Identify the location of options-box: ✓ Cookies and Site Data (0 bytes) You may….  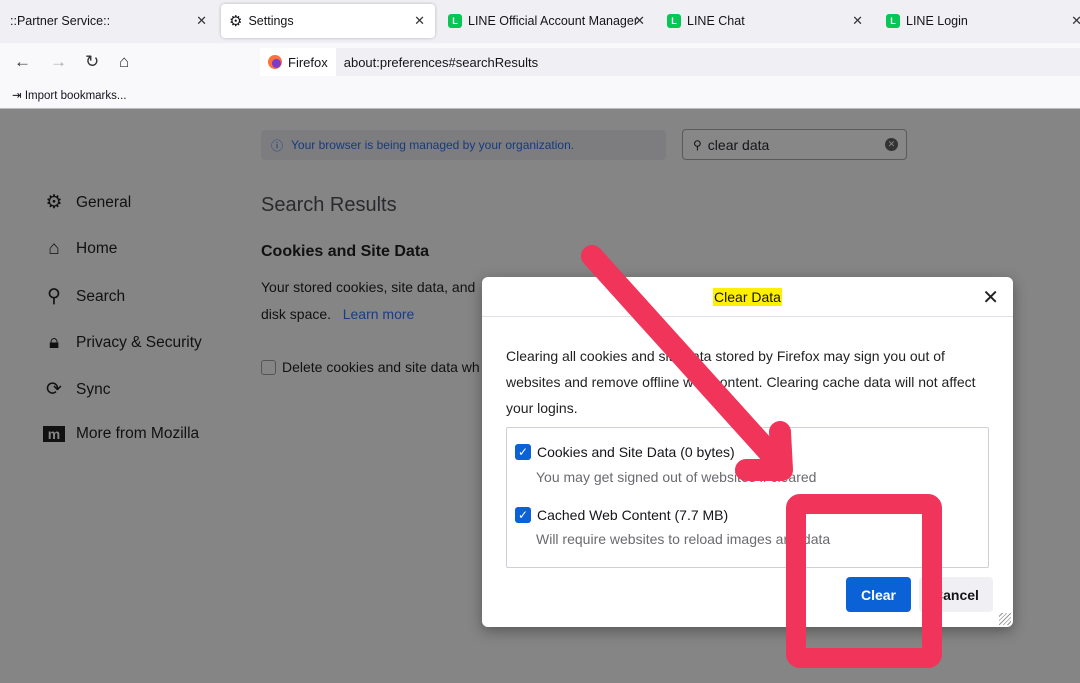
(747, 497).